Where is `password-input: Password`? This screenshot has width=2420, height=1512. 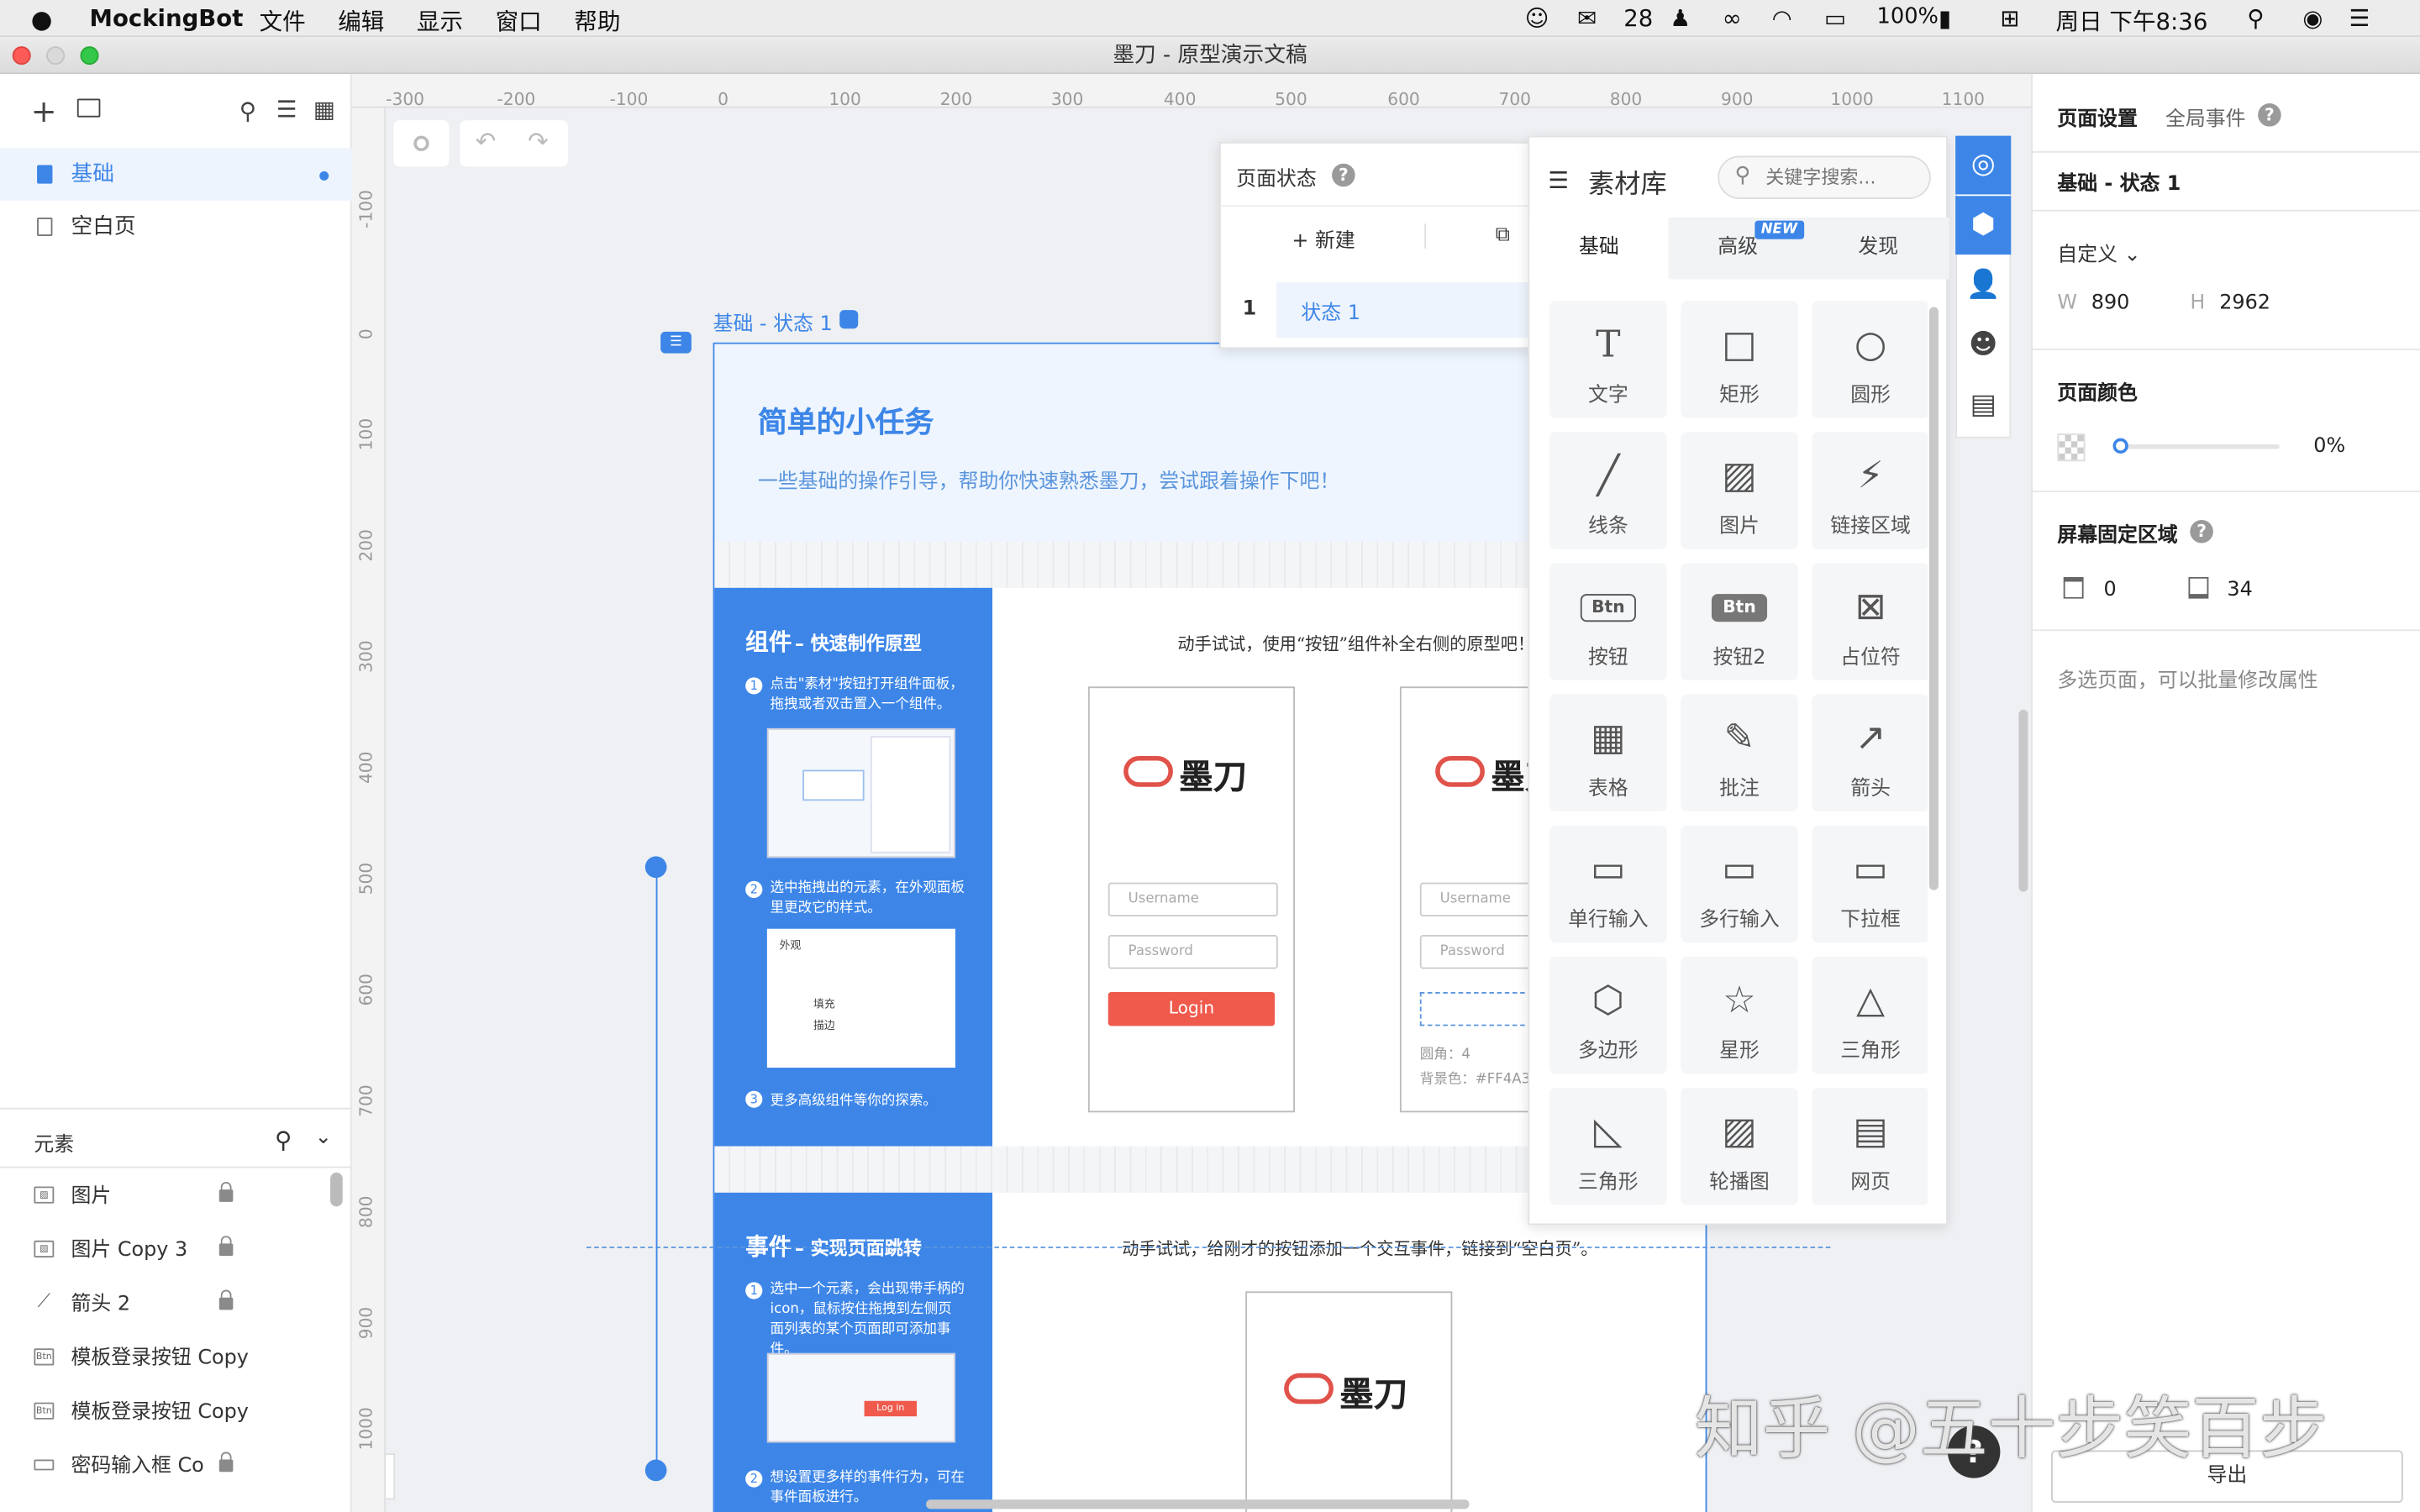 password-input: Password is located at coordinates (1193, 952).